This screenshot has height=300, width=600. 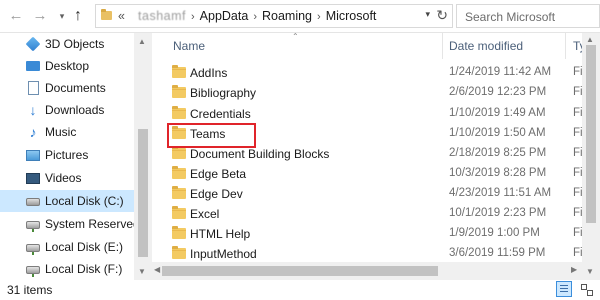 What do you see at coordinates (494, 233) in the screenshot?
I see `file-date: 1/9/2019 1:00 PM` at bounding box center [494, 233].